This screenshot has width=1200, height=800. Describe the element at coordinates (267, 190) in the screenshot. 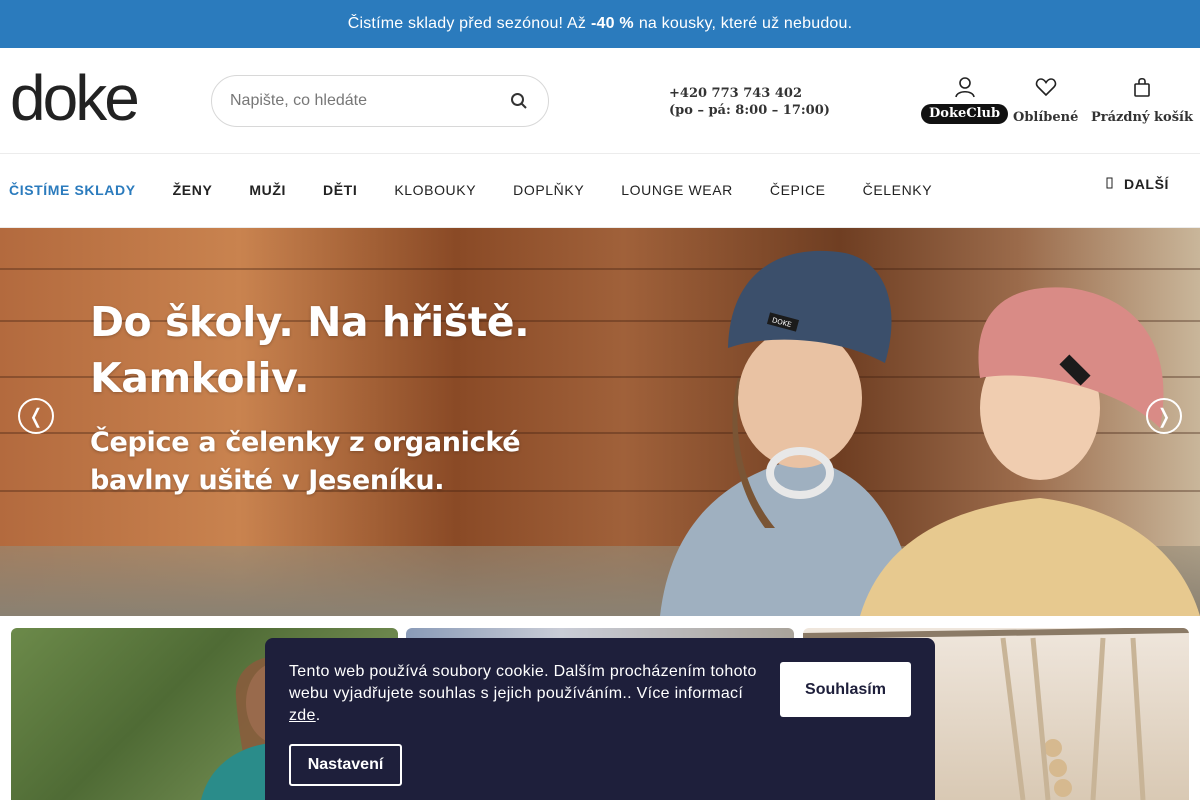

I see `nav-item-men: MUŽI` at that location.